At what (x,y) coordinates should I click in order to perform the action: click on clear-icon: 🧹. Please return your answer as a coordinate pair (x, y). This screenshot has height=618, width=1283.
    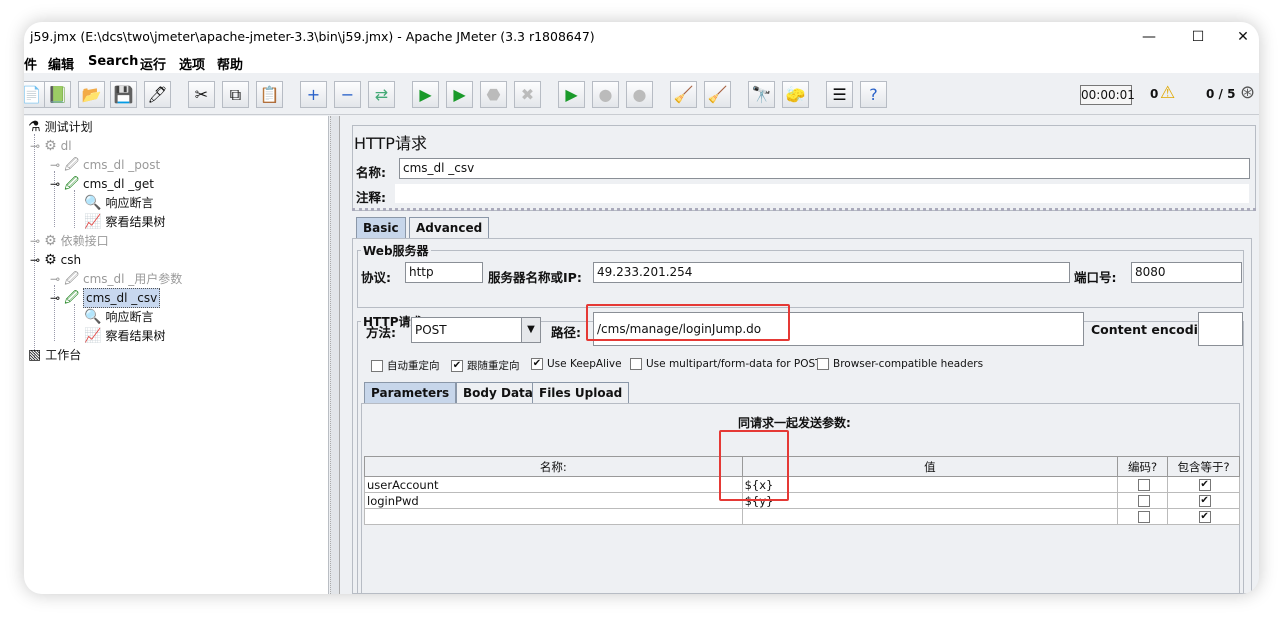
    Looking at the image, I should click on (683, 94).